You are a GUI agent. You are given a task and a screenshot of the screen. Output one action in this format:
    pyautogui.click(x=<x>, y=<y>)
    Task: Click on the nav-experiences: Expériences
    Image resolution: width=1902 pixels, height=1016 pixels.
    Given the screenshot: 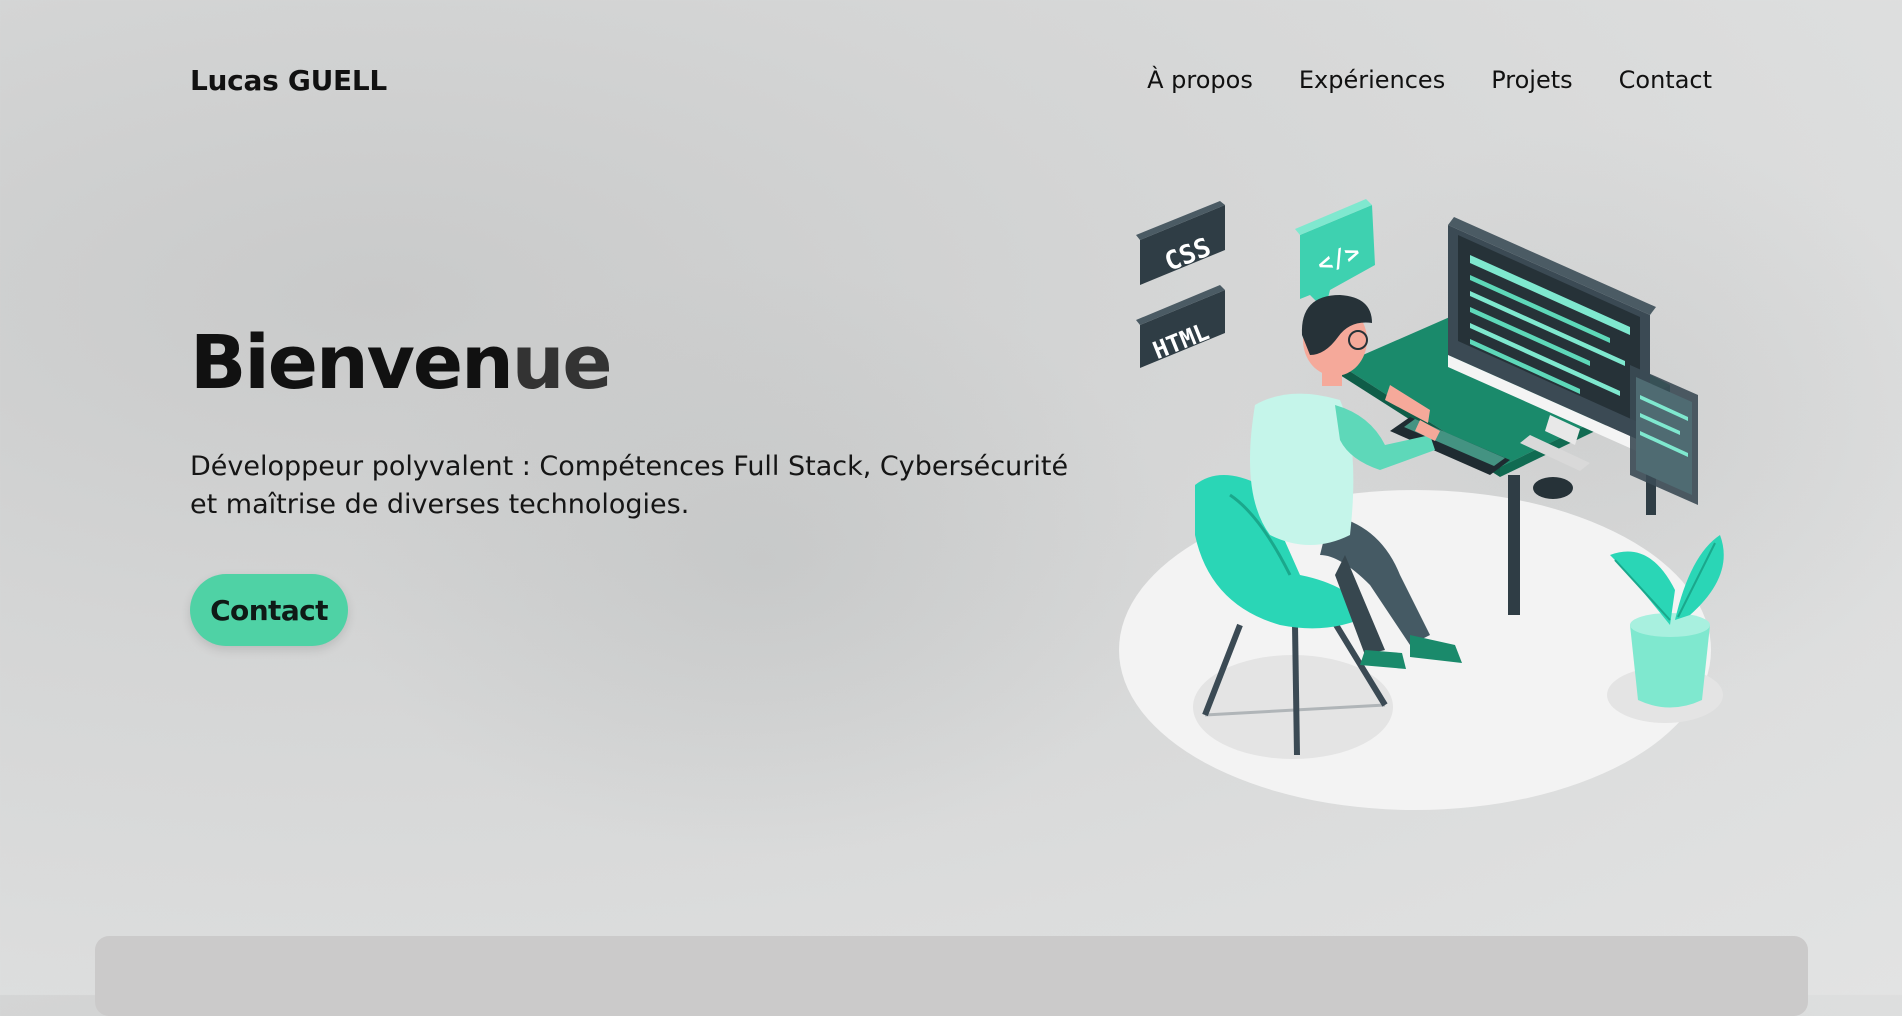 What is the action you would take?
    pyautogui.click(x=1372, y=80)
    